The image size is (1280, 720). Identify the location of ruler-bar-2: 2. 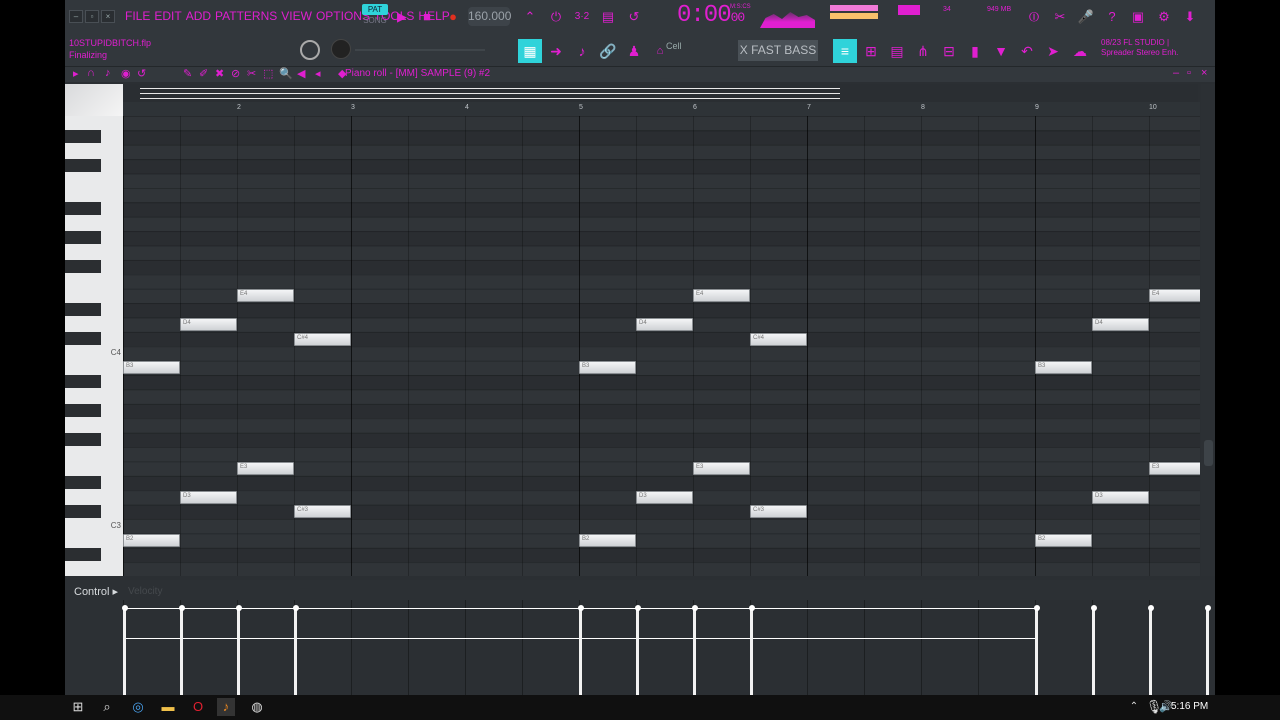
(239, 107).